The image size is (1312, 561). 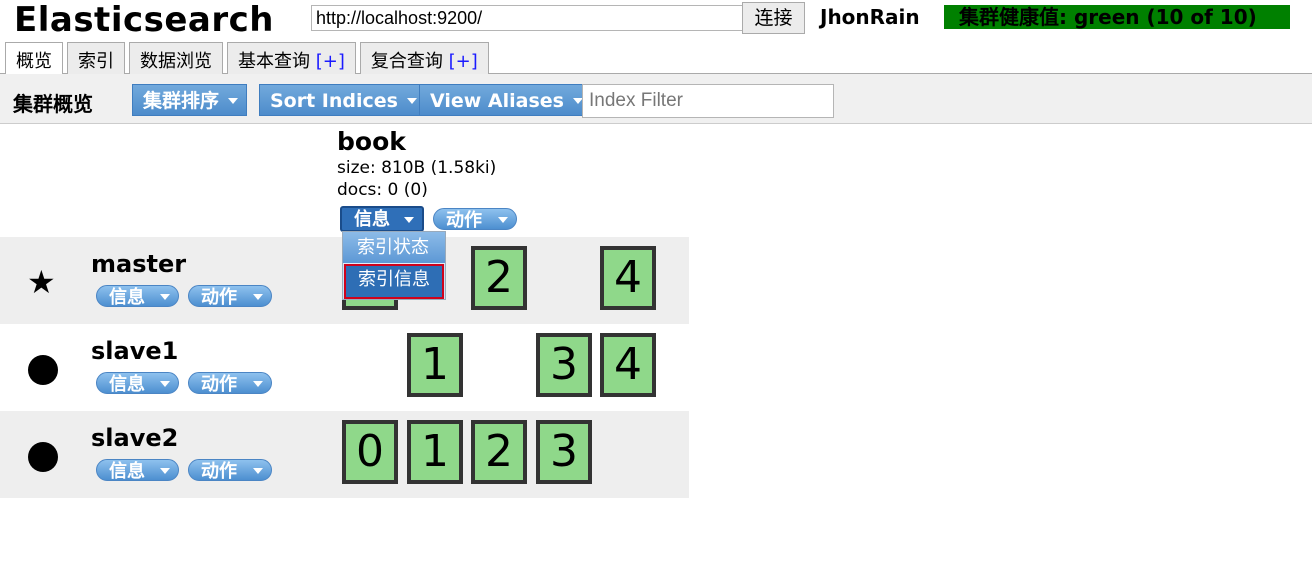 I want to click on node-name: slave2, so click(x=135, y=438).